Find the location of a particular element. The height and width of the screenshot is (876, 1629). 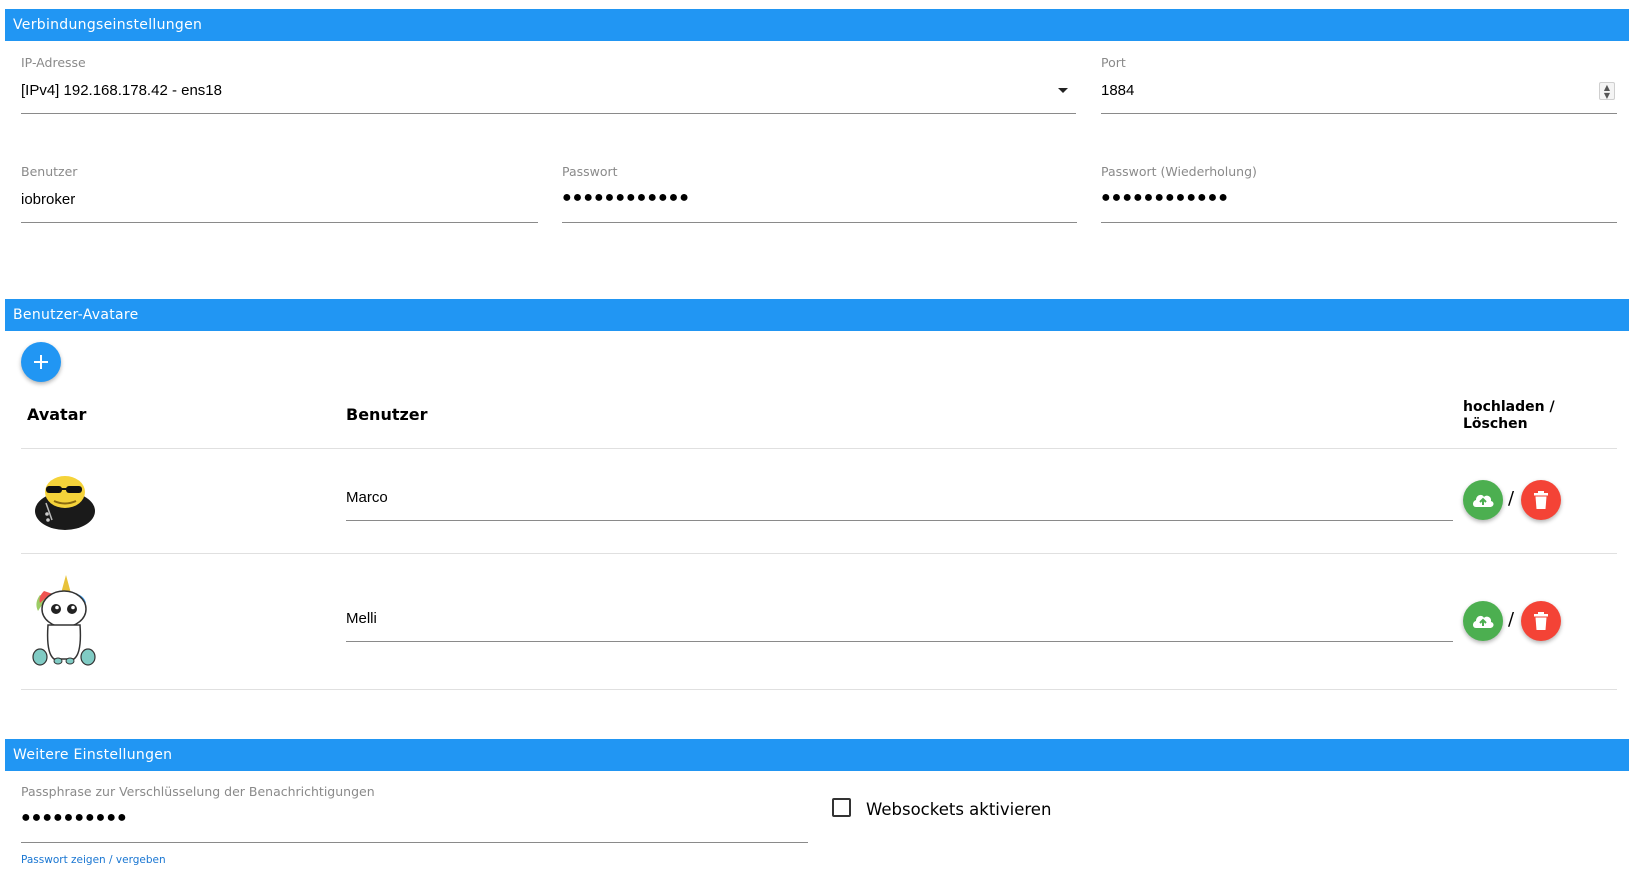

section-header-avatars: Benutzer-Avatare is located at coordinates (817, 315).